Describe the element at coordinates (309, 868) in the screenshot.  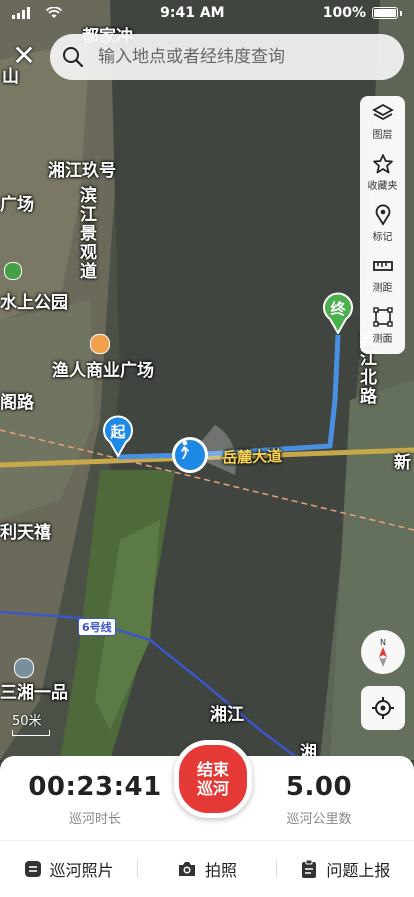
I see `report-icon` at that location.